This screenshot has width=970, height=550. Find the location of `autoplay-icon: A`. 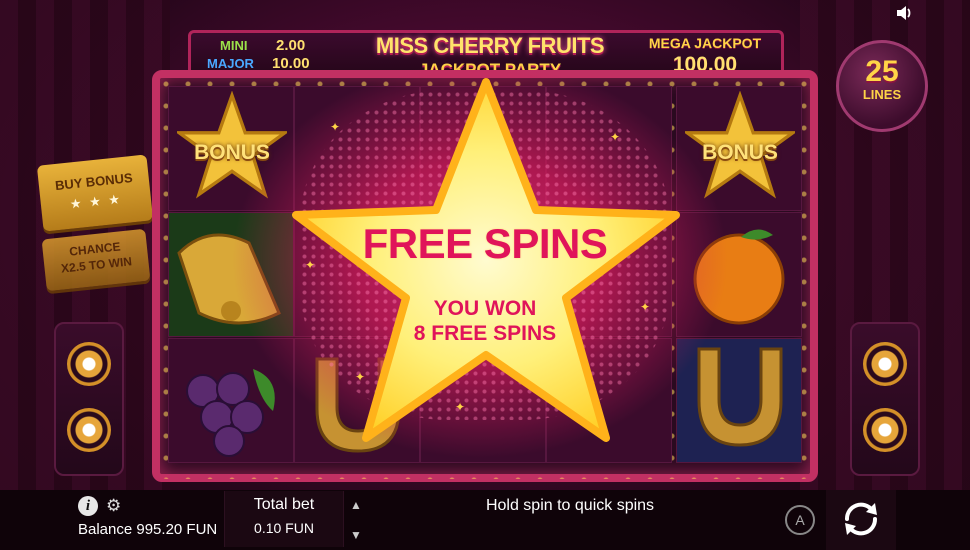

autoplay-icon: A is located at coordinates (800, 520).